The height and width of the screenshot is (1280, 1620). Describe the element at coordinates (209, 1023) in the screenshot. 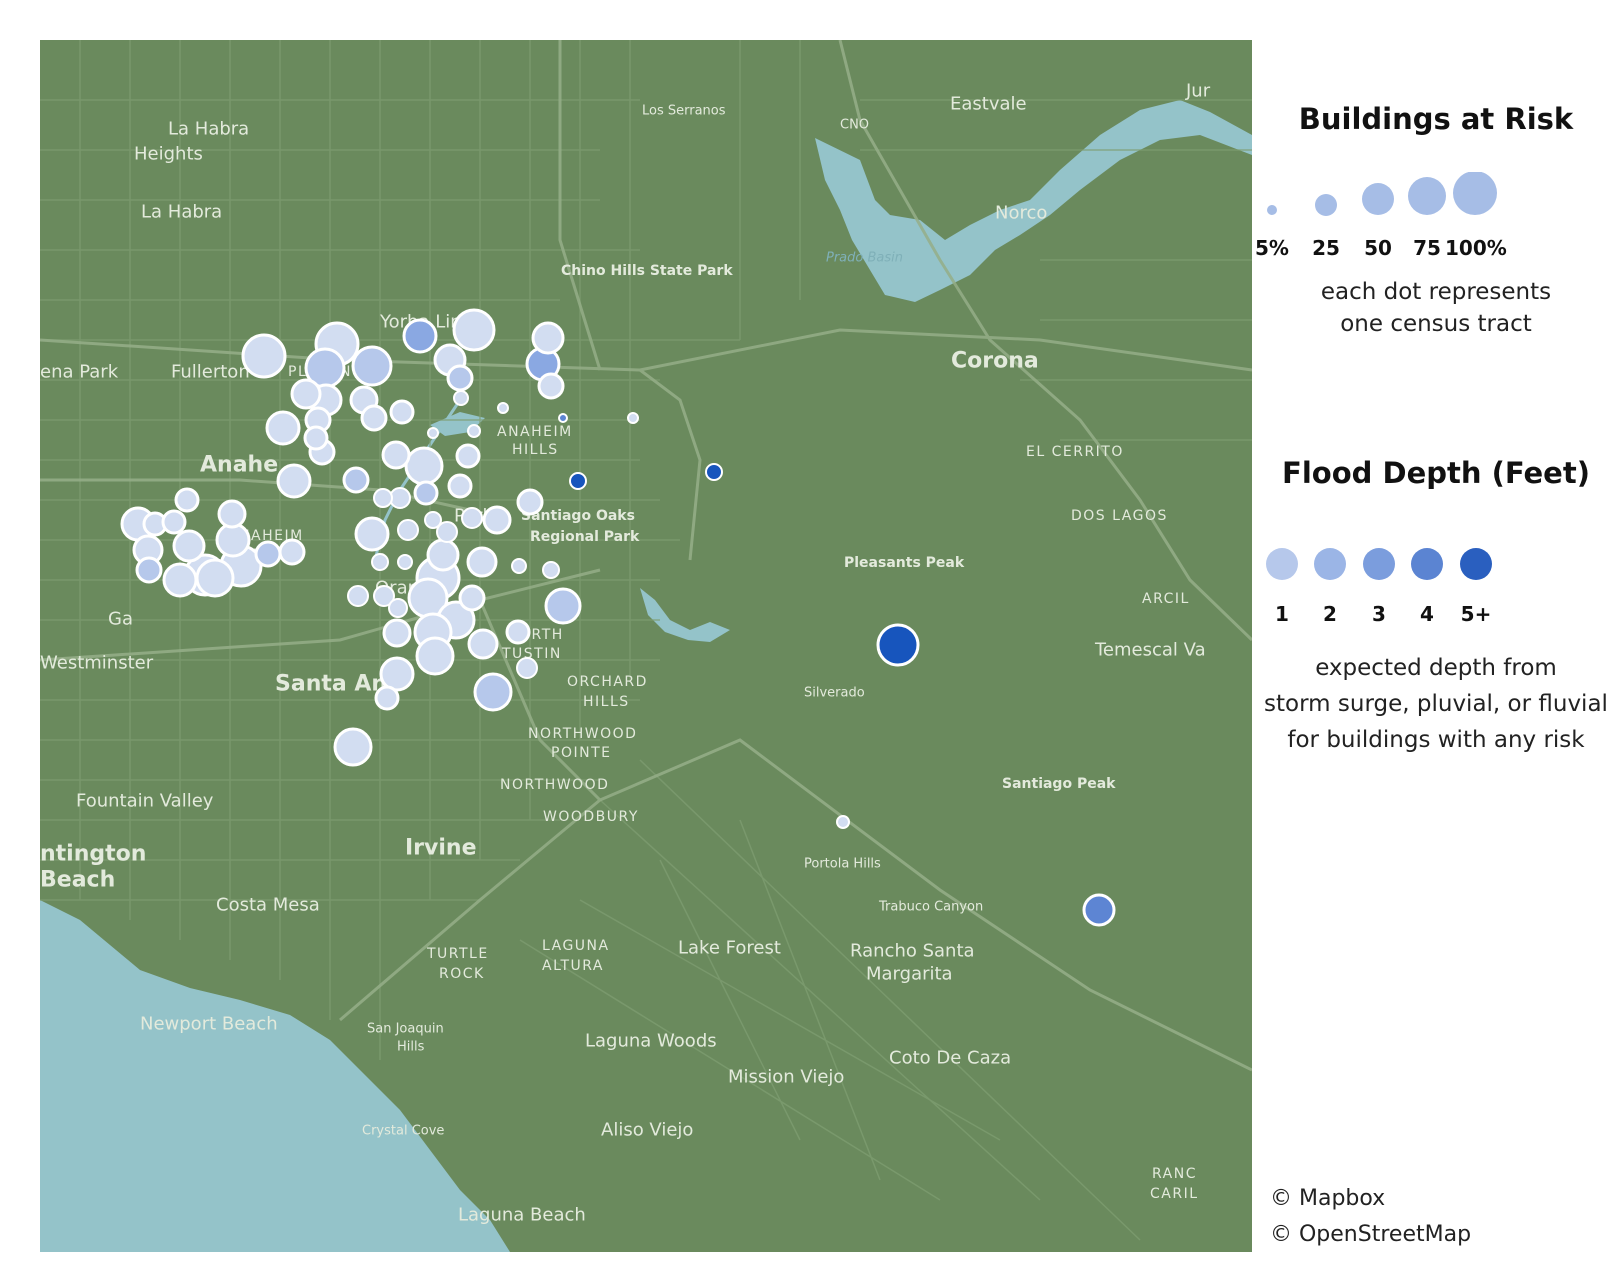

I see `place-label: Newport Beach` at that location.